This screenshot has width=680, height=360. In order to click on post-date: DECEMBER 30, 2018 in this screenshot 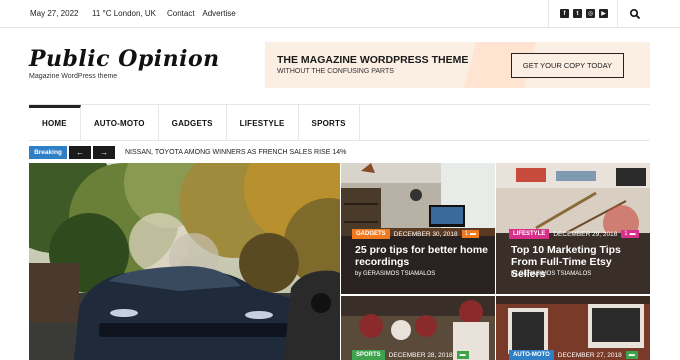, I will do `click(425, 234)`.